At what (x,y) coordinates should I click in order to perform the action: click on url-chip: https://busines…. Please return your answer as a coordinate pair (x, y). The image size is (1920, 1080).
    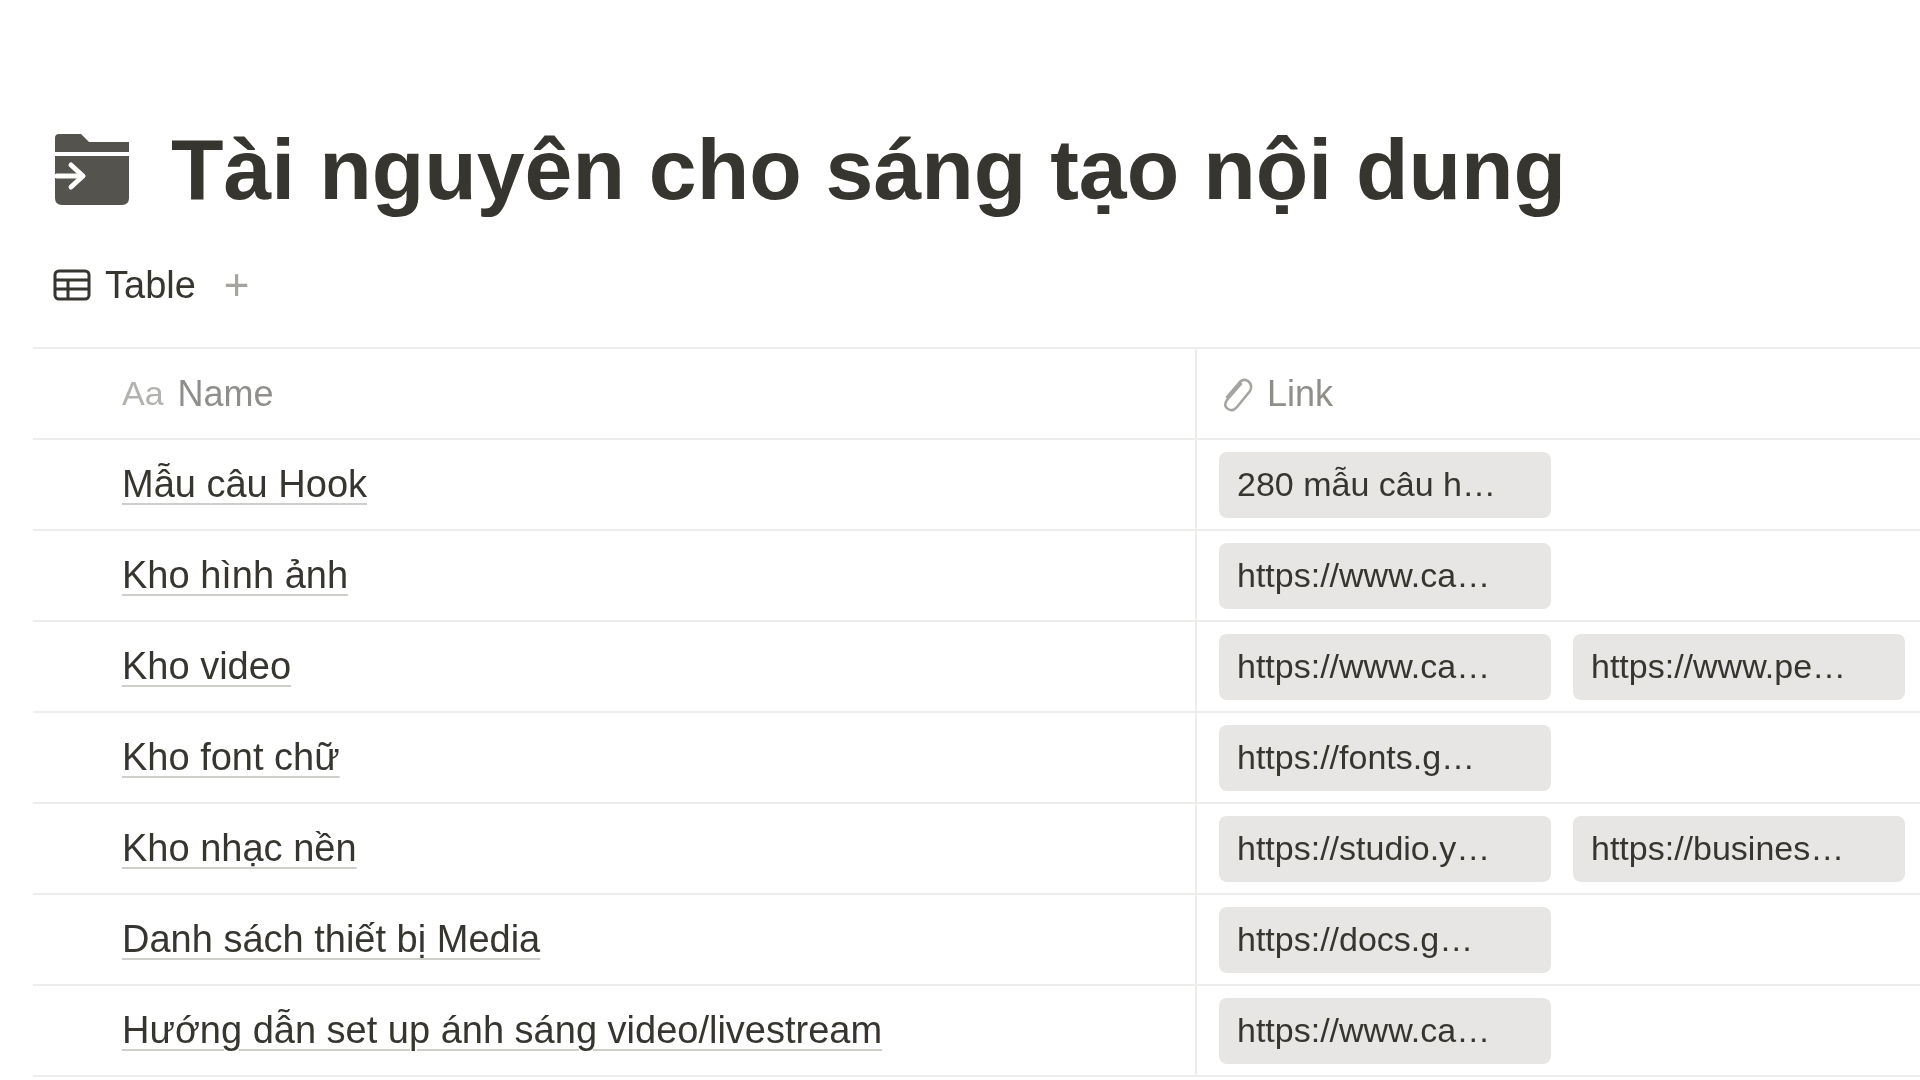
    Looking at the image, I should click on (1739, 848).